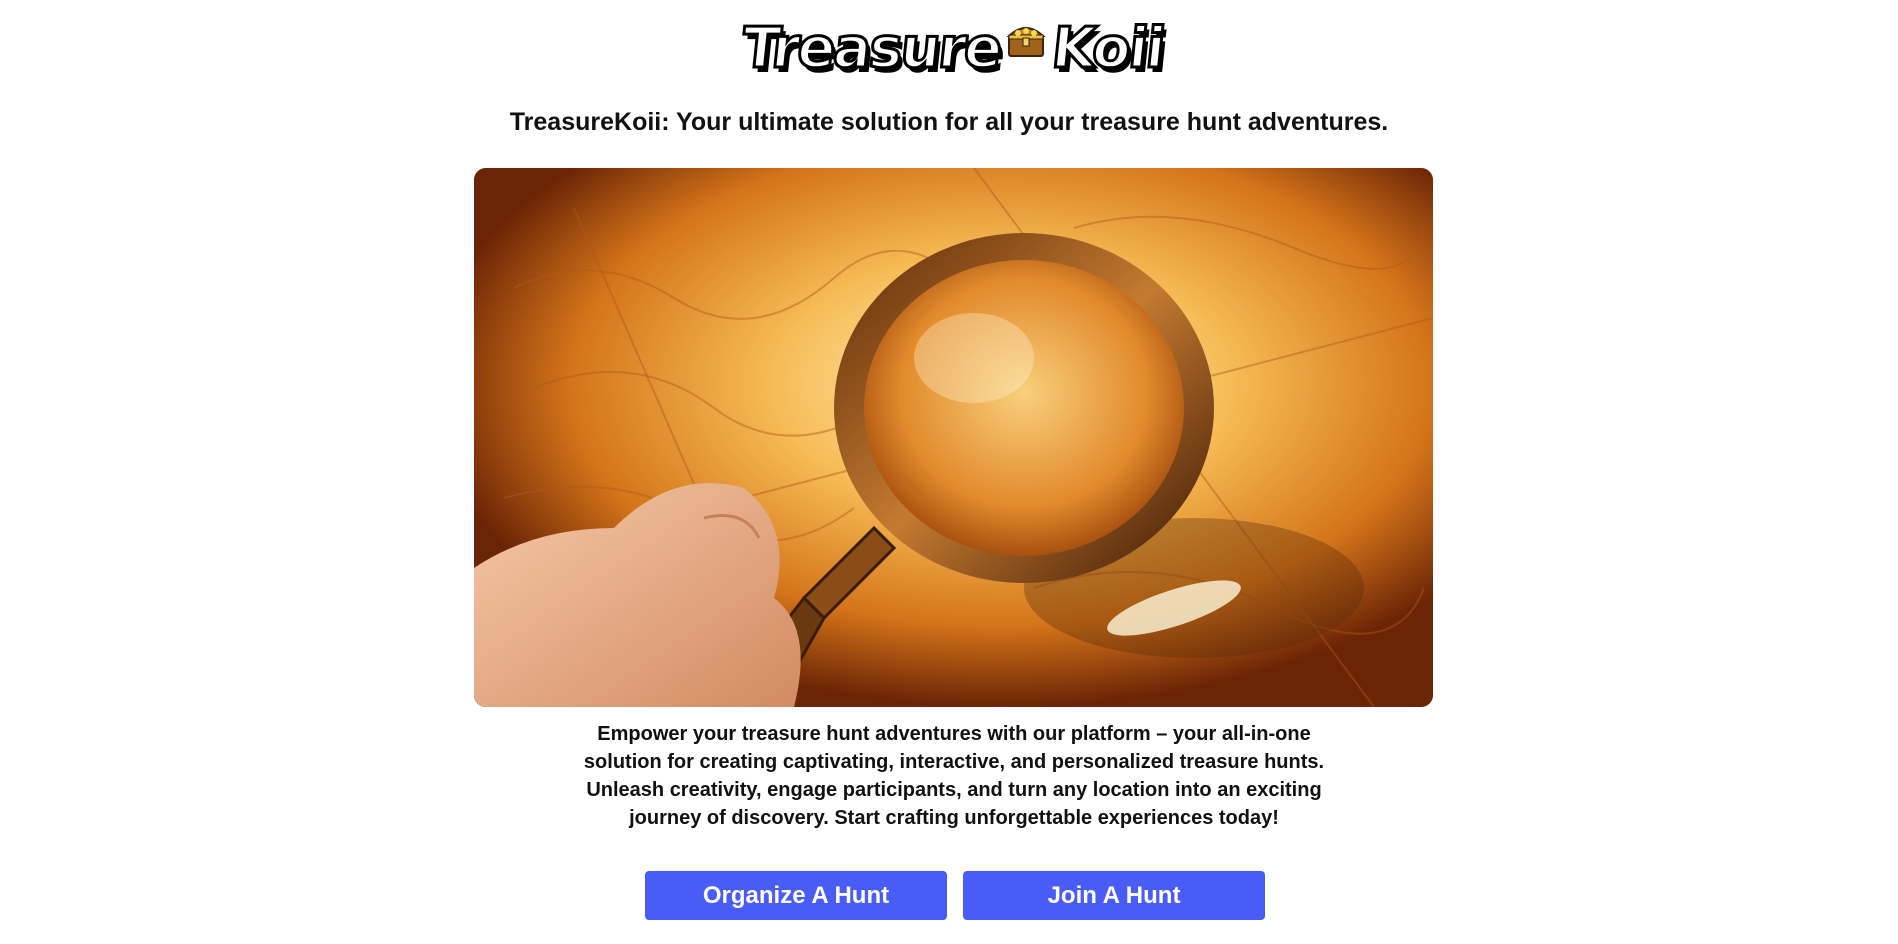  What do you see at coordinates (796, 895) in the screenshot?
I see `organize-hunt-button: Organize A Hunt` at bounding box center [796, 895].